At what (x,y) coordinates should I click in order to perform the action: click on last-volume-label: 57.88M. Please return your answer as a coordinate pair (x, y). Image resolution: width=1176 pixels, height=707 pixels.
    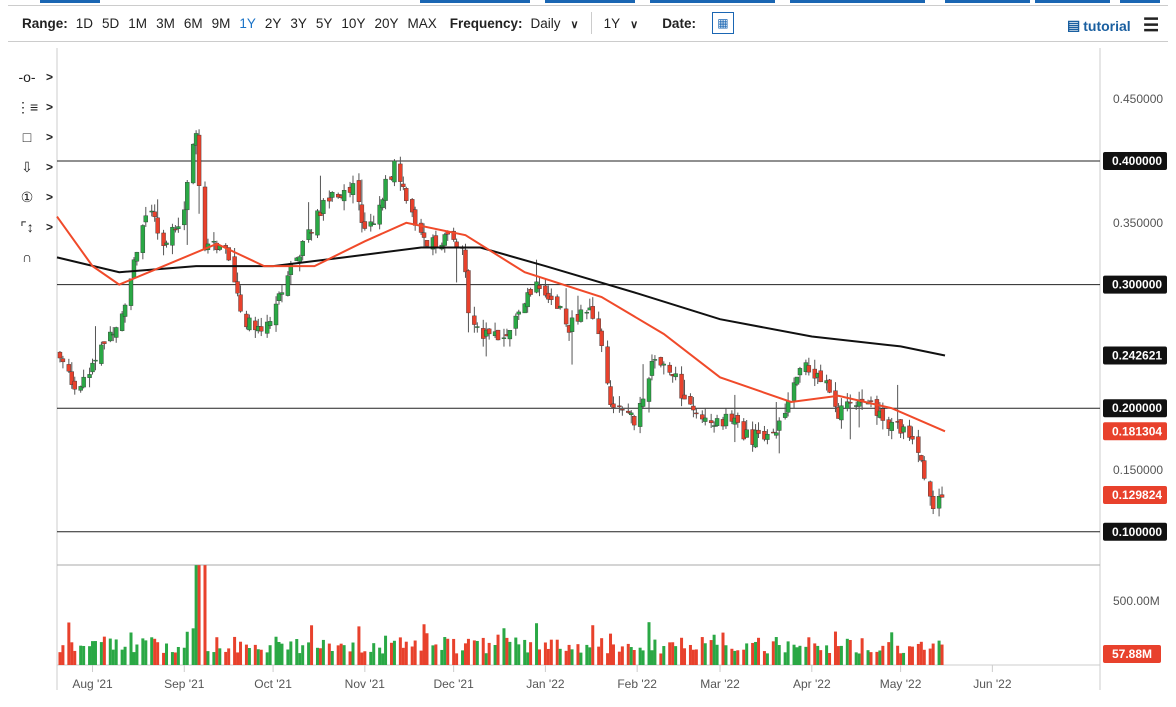
    Looking at the image, I should click on (1132, 654).